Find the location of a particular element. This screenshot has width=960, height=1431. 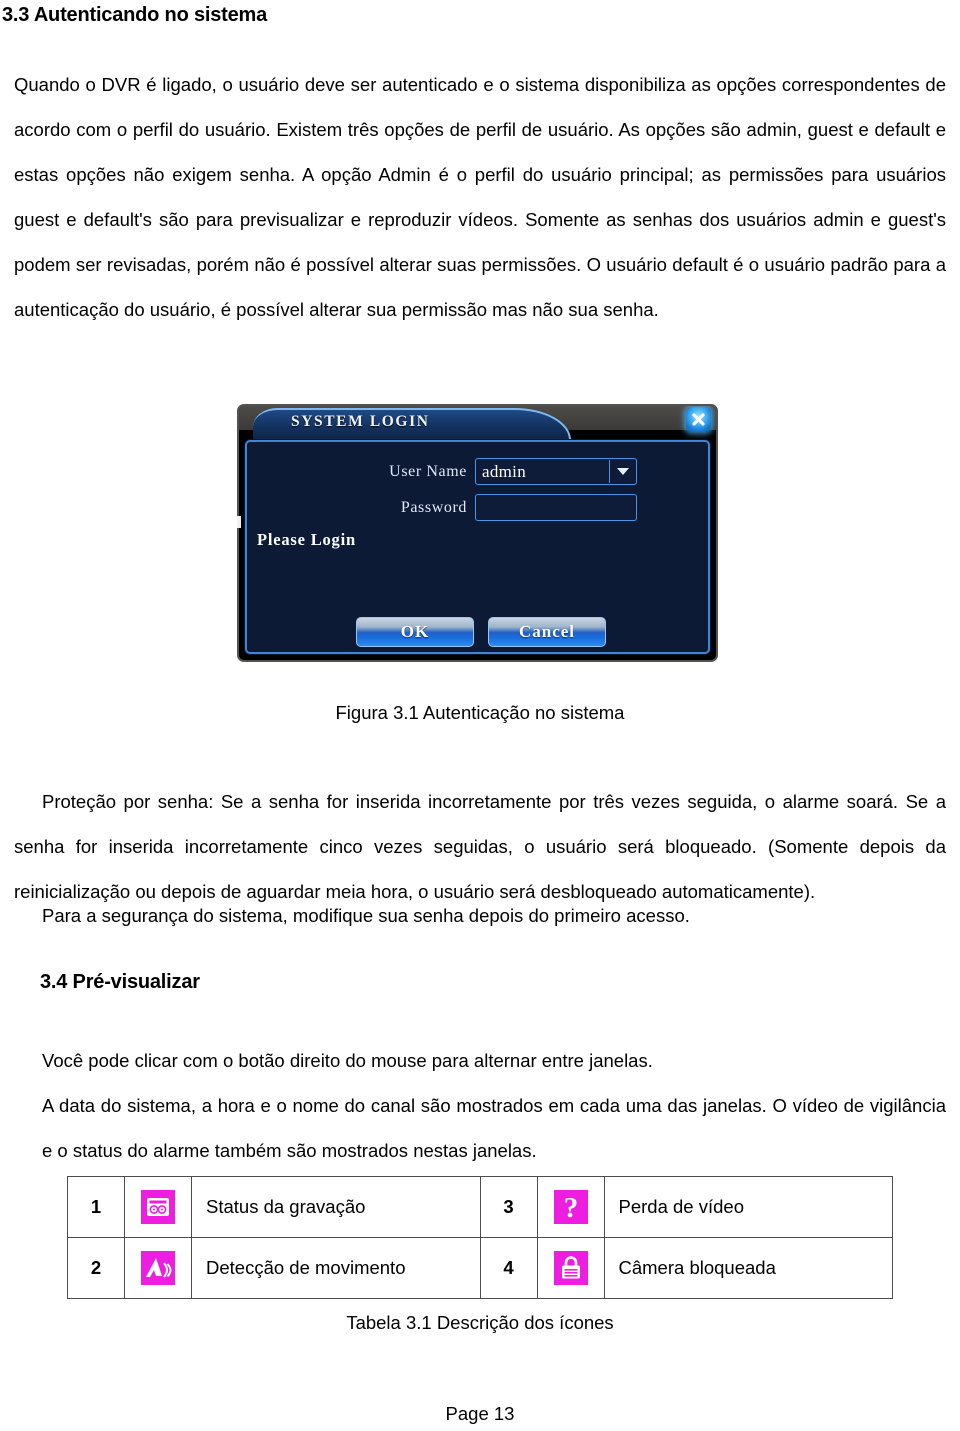

figure-caption: Figura 3.1 Autenticação no sistema is located at coordinates (480, 712).